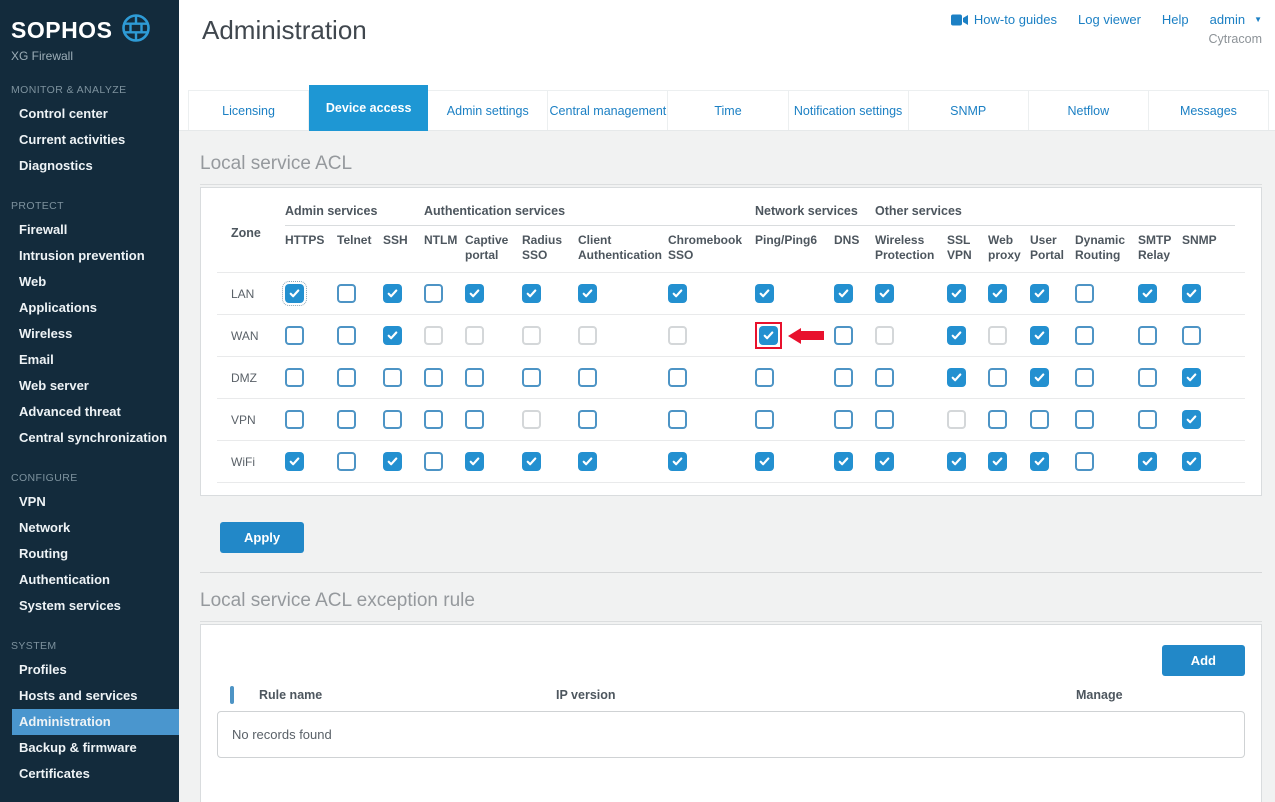 The width and height of the screenshot is (1275, 802). I want to click on tab-messages: Messages, so click(1208, 110).